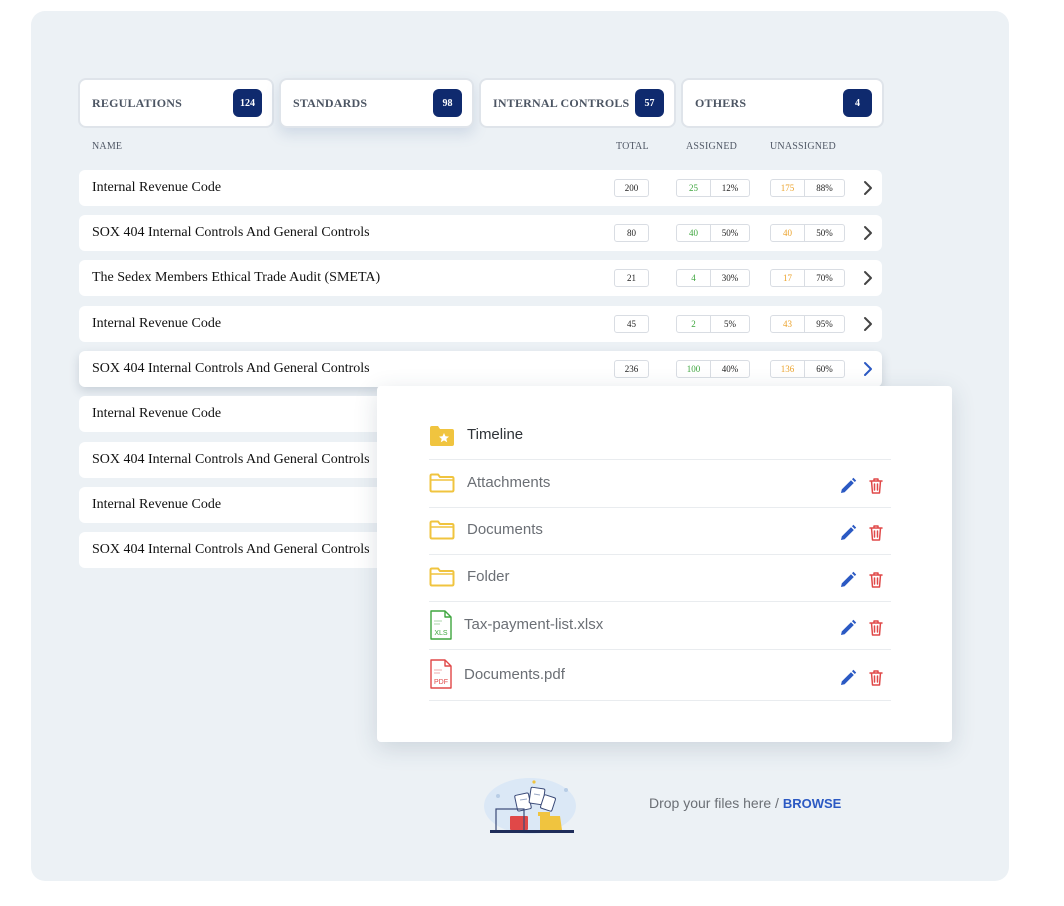 The width and height of the screenshot is (1064, 906). I want to click on tab-regulations: REGULATIONS 124, so click(176, 103).